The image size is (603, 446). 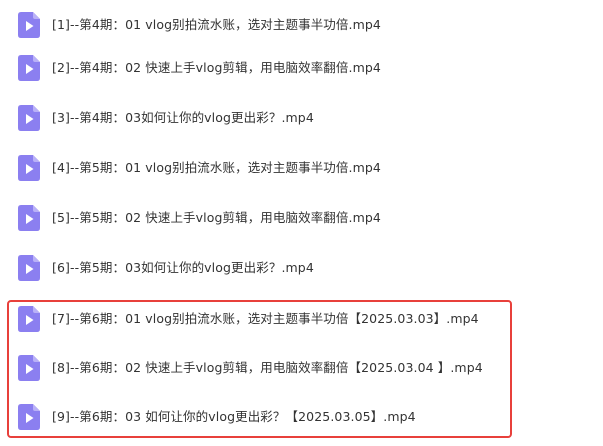 What do you see at coordinates (216, 167) in the screenshot?
I see `file-name: [4]--第5期：01 vlog别拍流水账，选对主题事半功倍.mp4` at bounding box center [216, 167].